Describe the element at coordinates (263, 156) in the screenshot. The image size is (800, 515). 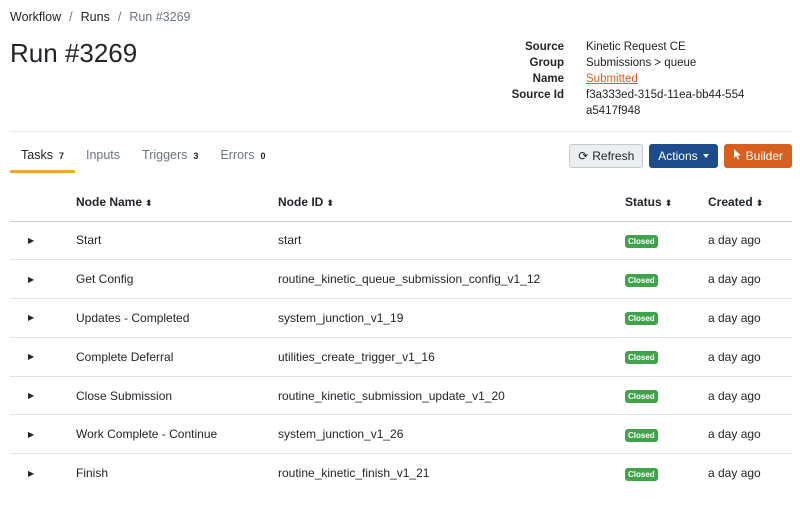
I see `tab-count: 0` at that location.